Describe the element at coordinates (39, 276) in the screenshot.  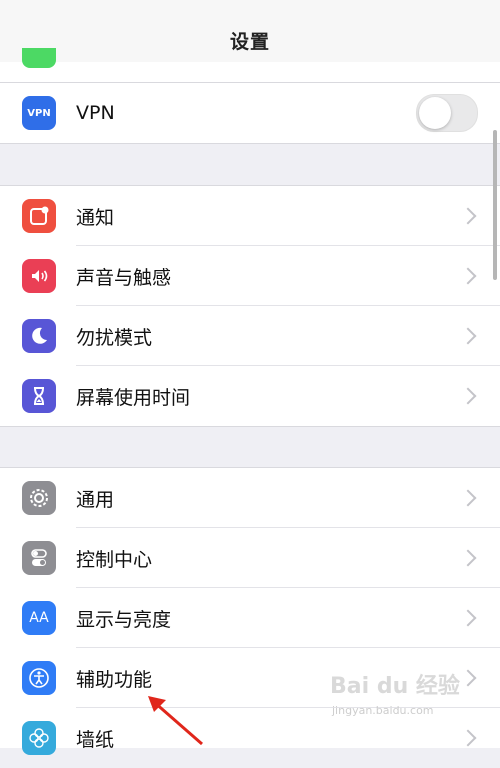
I see `speaker-icon` at that location.